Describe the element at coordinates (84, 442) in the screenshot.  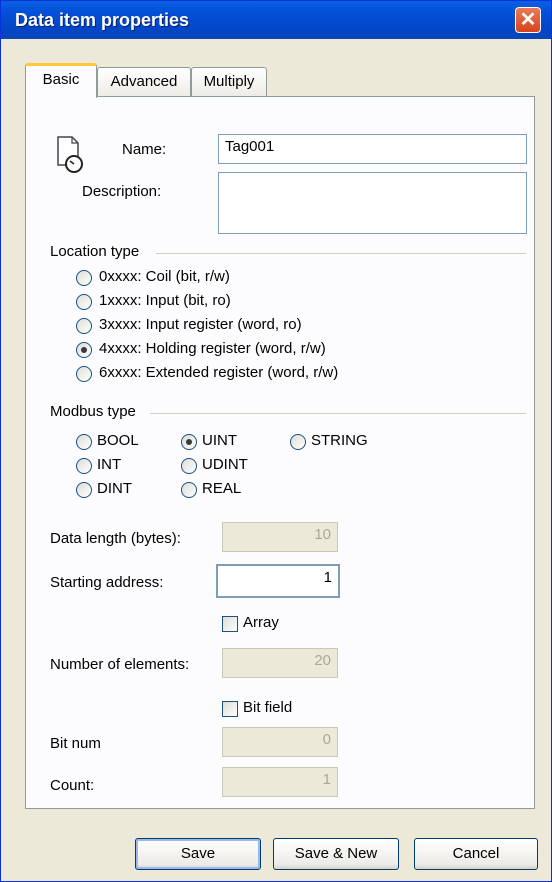
I see `modbus-radio-bool` at that location.